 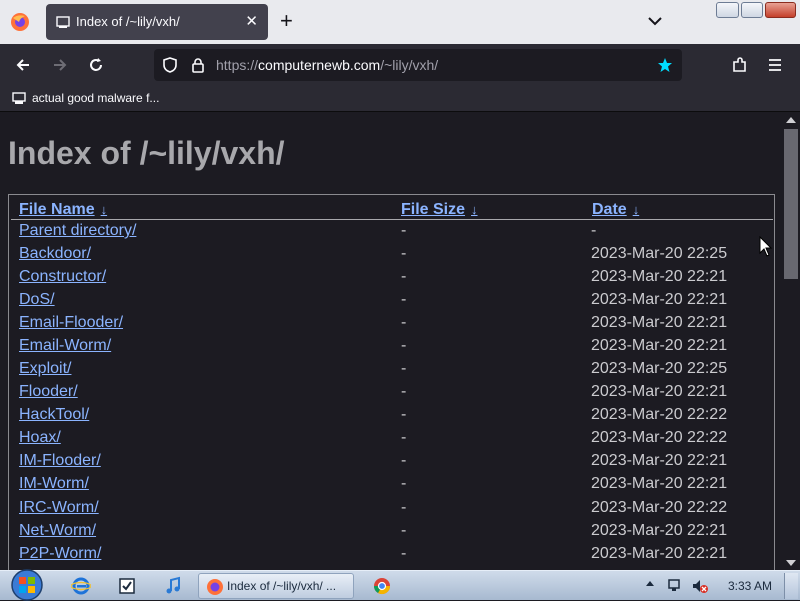 What do you see at coordinates (650, 583) in the screenshot?
I see `tray-expand-icon` at bounding box center [650, 583].